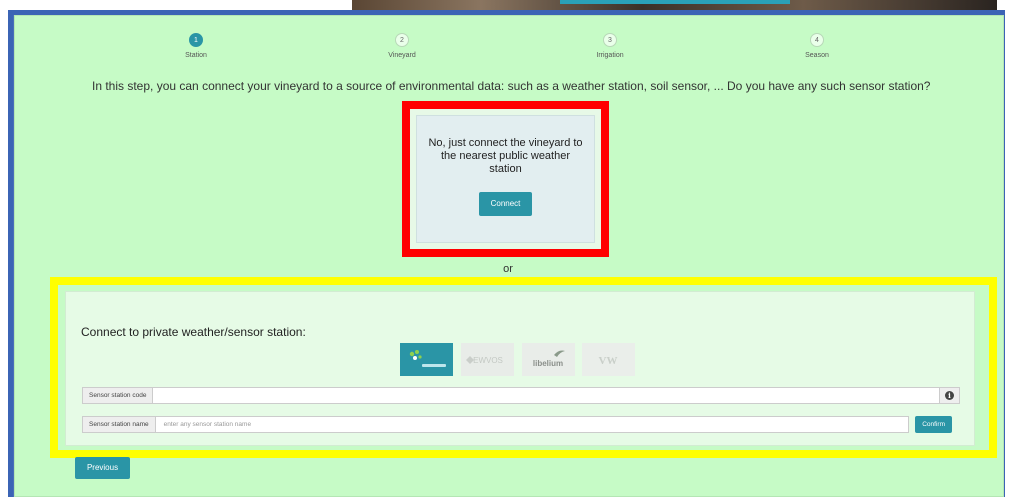 Image resolution: width=1016 pixels, height=497 pixels. I want to click on vw-logo: VW, so click(608, 359).